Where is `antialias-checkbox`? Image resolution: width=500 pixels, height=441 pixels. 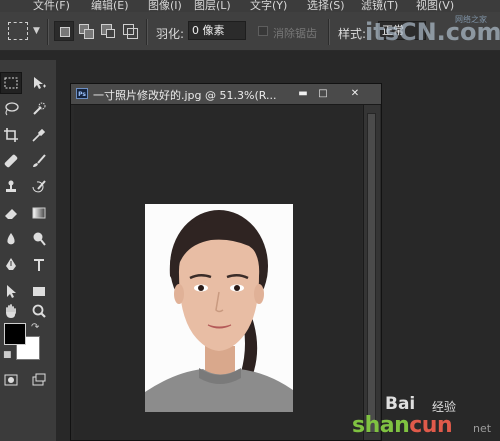
antialias-checkbox is located at coordinates (263, 31).